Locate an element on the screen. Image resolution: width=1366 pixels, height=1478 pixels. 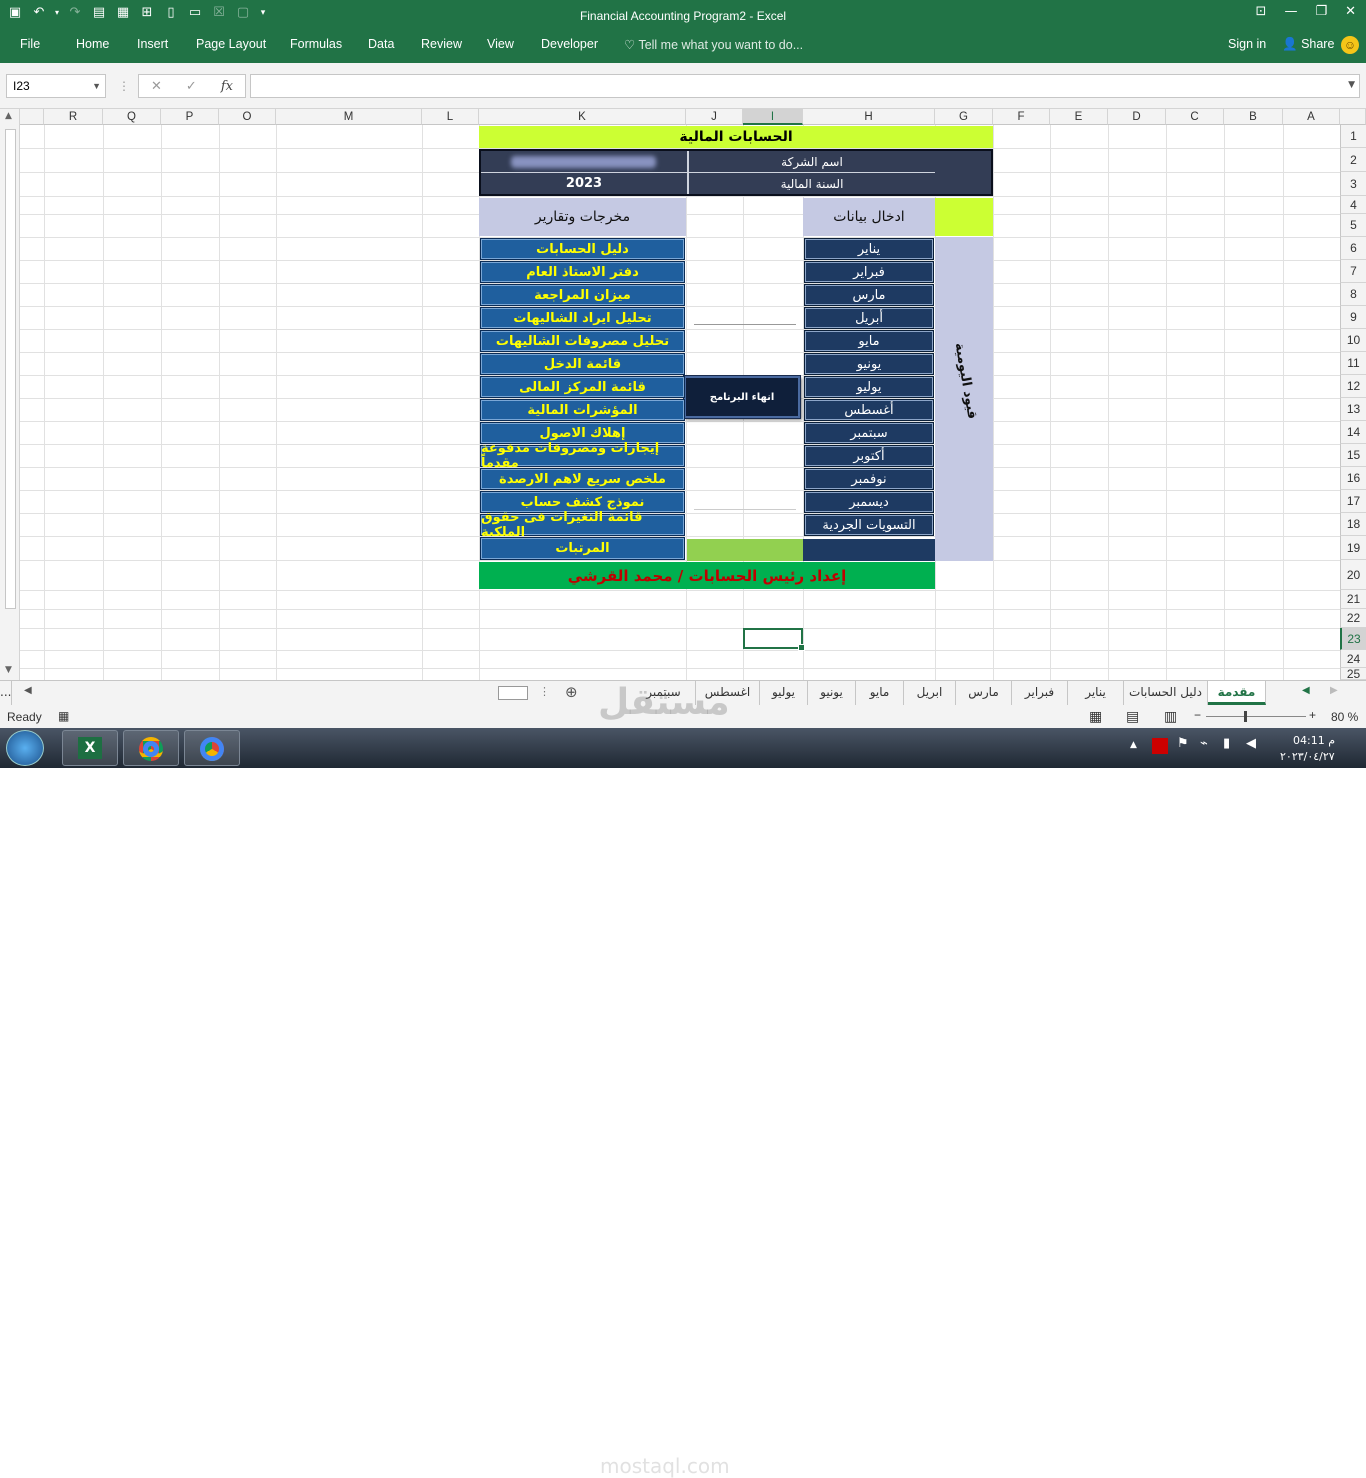
row-header-18: 18 is located at coordinates (1353, 524).